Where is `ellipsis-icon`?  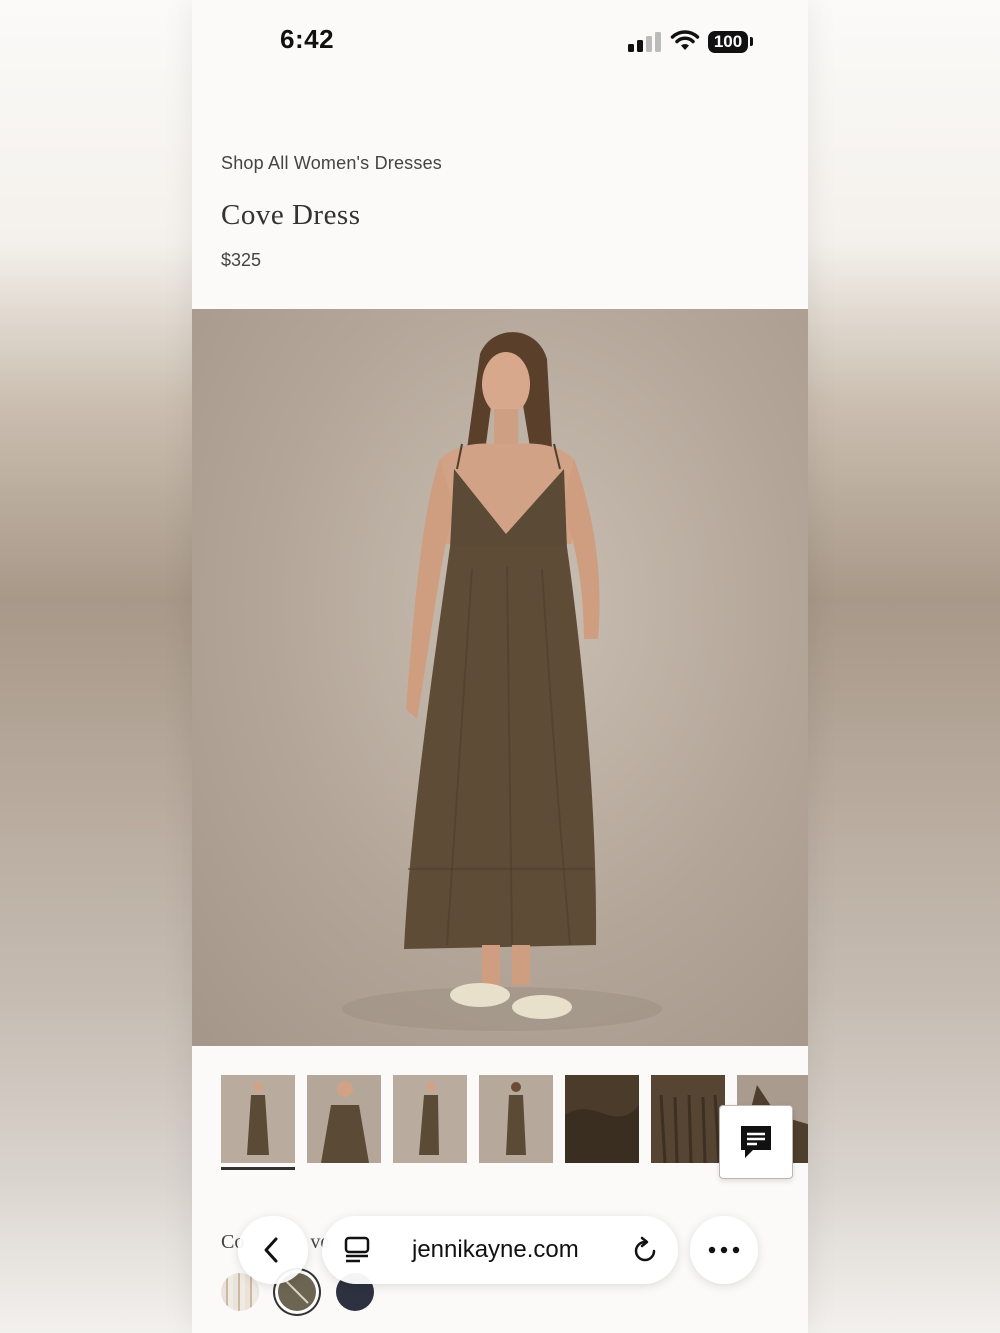
ellipsis-icon is located at coordinates (724, 1250).